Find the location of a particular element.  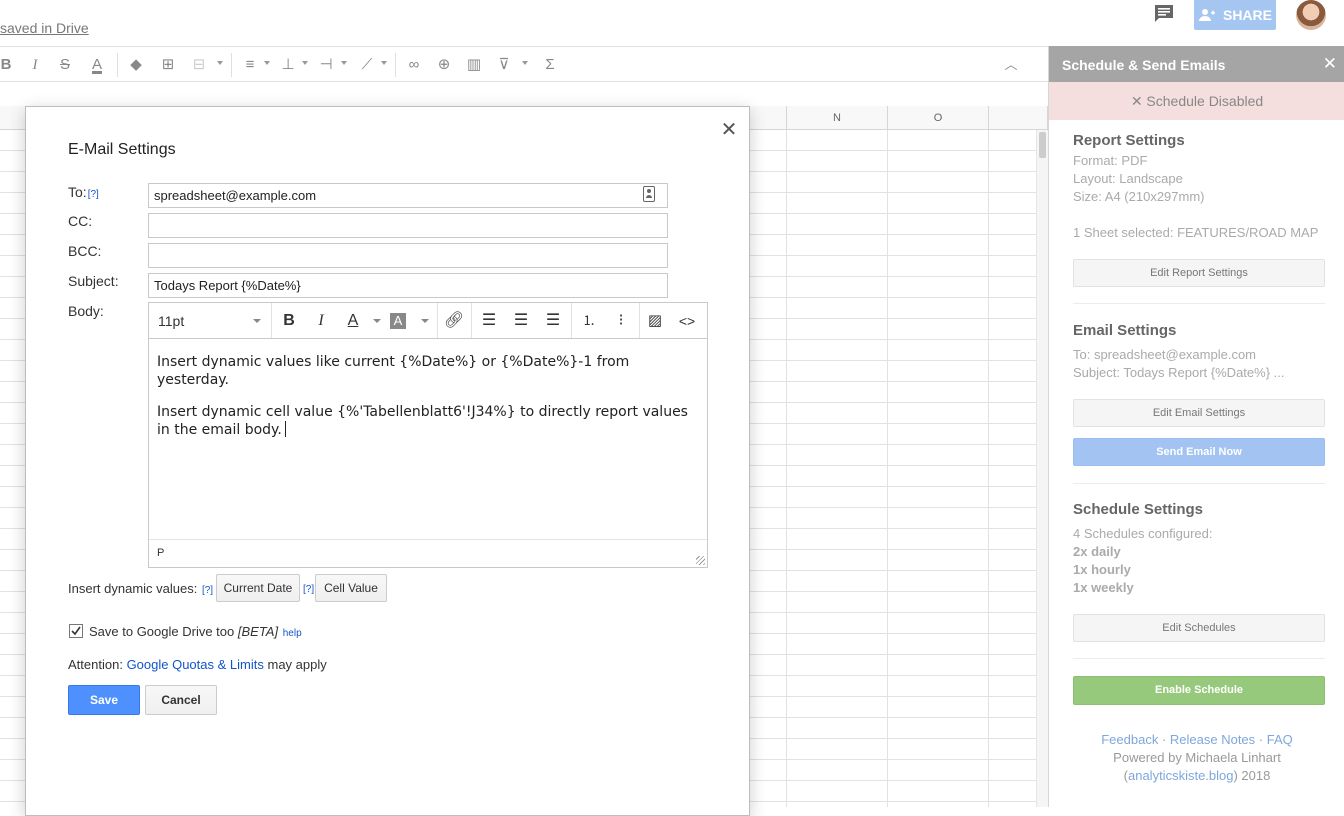

insert-image-icon: ▨ is located at coordinates (655, 321).